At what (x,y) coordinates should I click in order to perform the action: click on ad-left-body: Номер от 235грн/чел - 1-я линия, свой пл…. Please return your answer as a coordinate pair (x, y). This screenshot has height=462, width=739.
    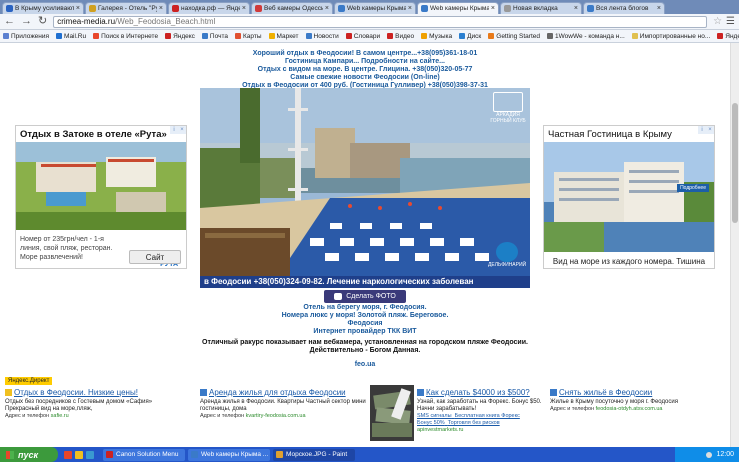
    Looking at the image, I should click on (66, 248).